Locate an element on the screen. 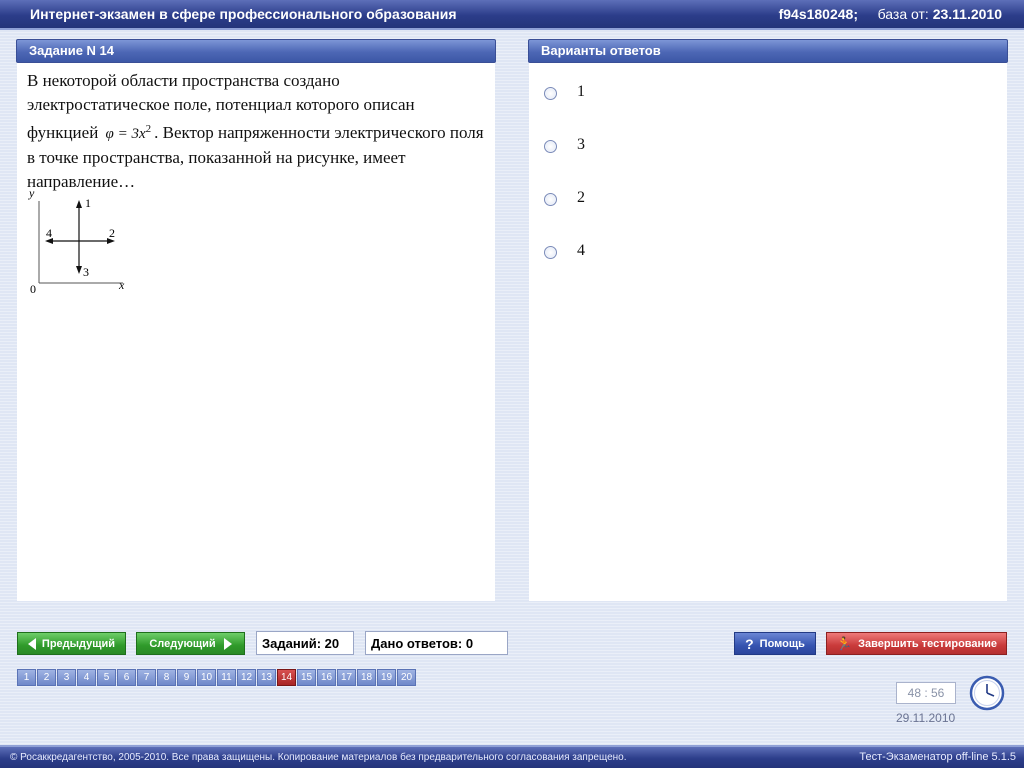 This screenshot has height=768, width=1024. db-label: база от: is located at coordinates (903, 14).